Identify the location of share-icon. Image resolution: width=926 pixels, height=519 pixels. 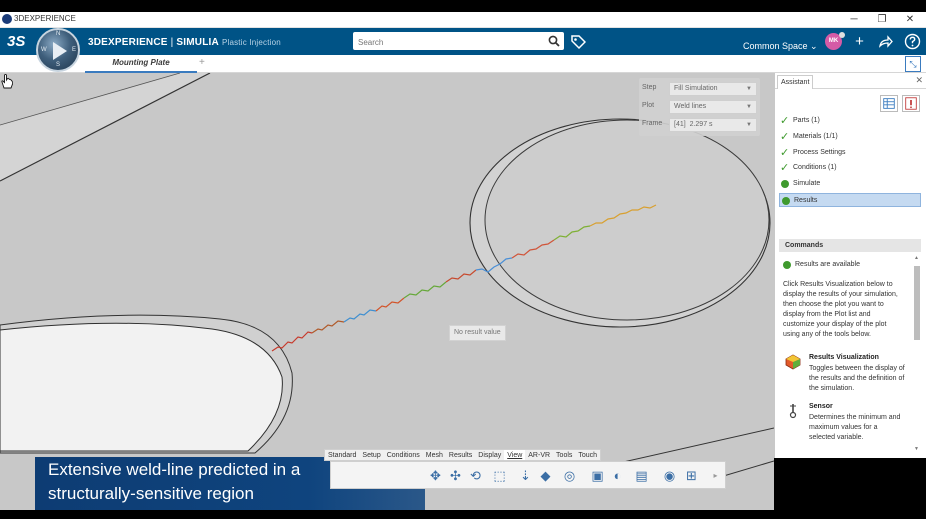
(885, 41).